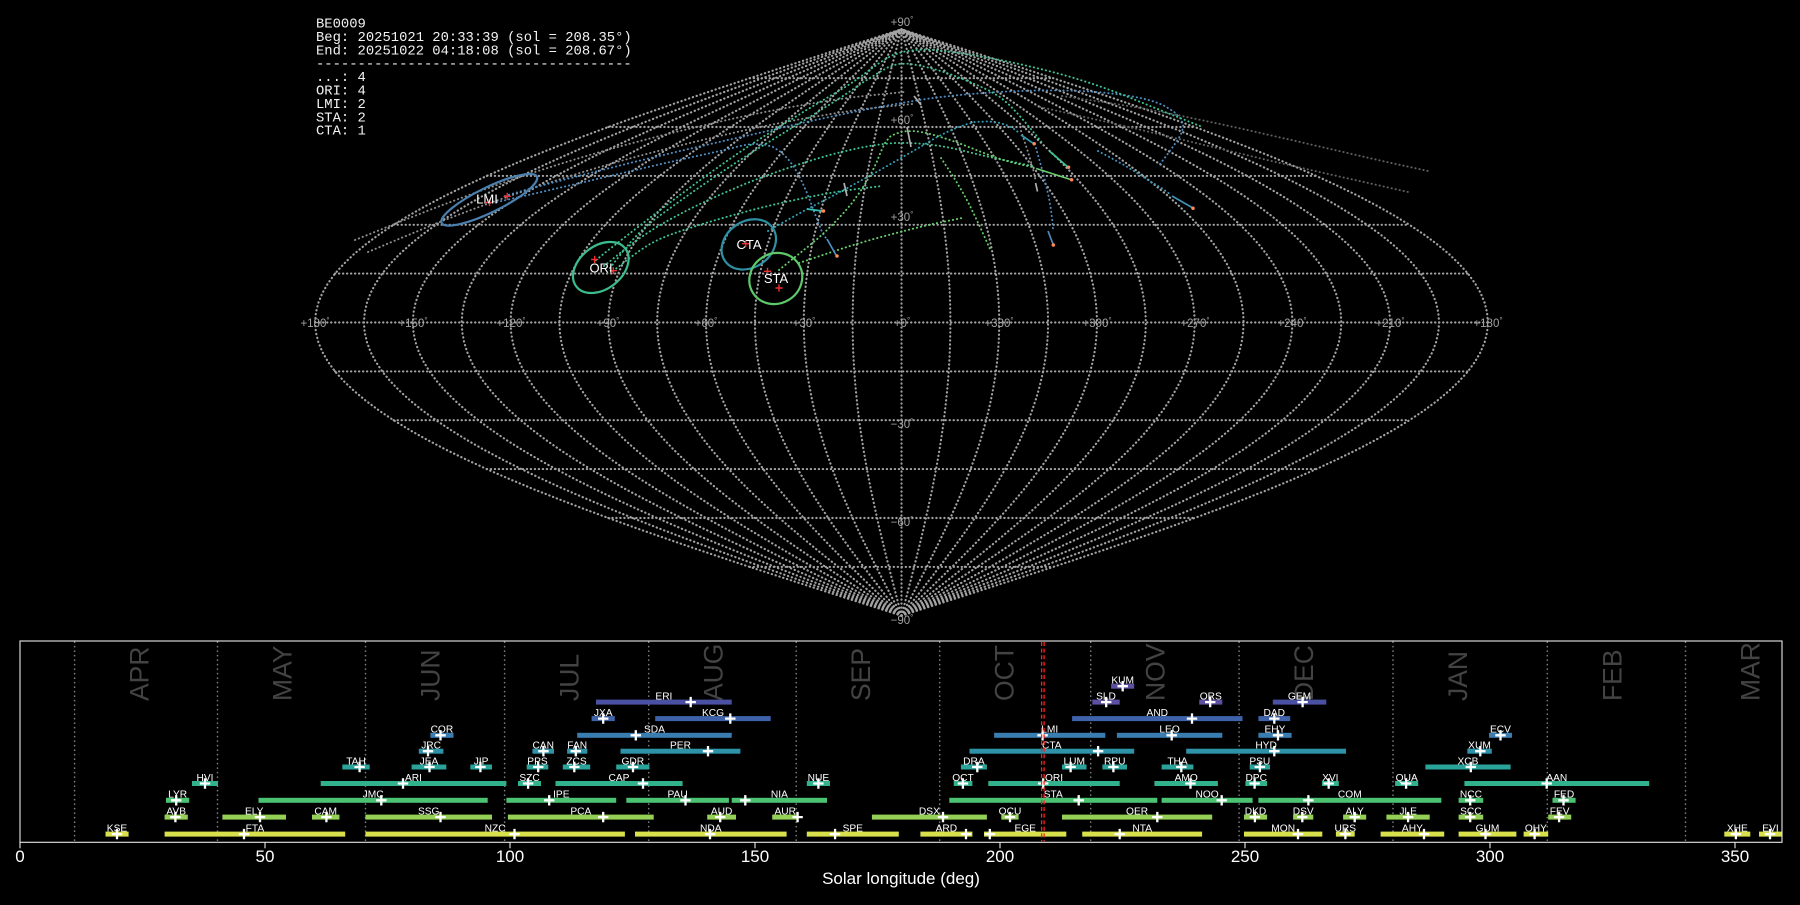  What do you see at coordinates (1389, 323) in the screenshot?
I see `svg-text: +210°` at bounding box center [1389, 323].